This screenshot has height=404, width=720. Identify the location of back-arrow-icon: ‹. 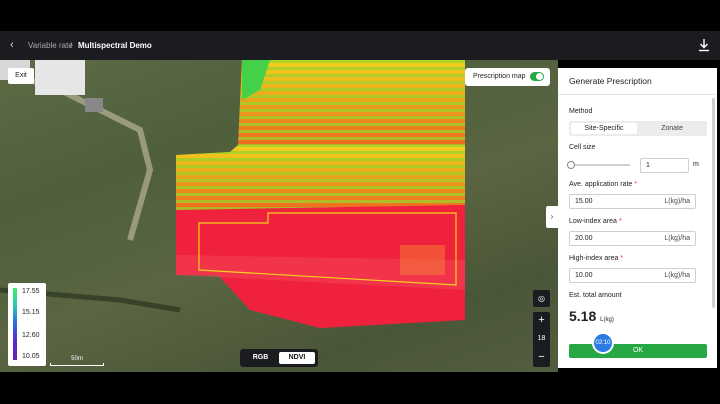
(15, 45).